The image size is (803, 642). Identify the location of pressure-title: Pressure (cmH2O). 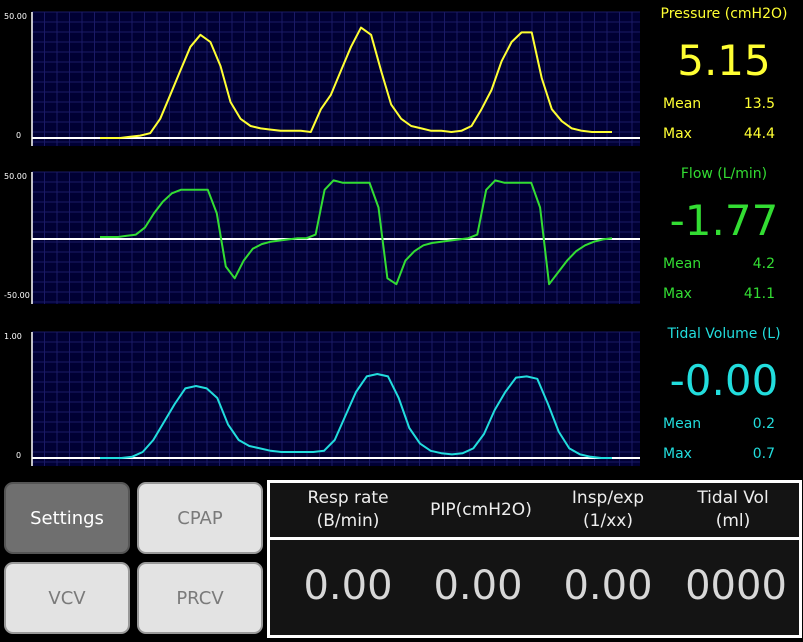
(724, 14).